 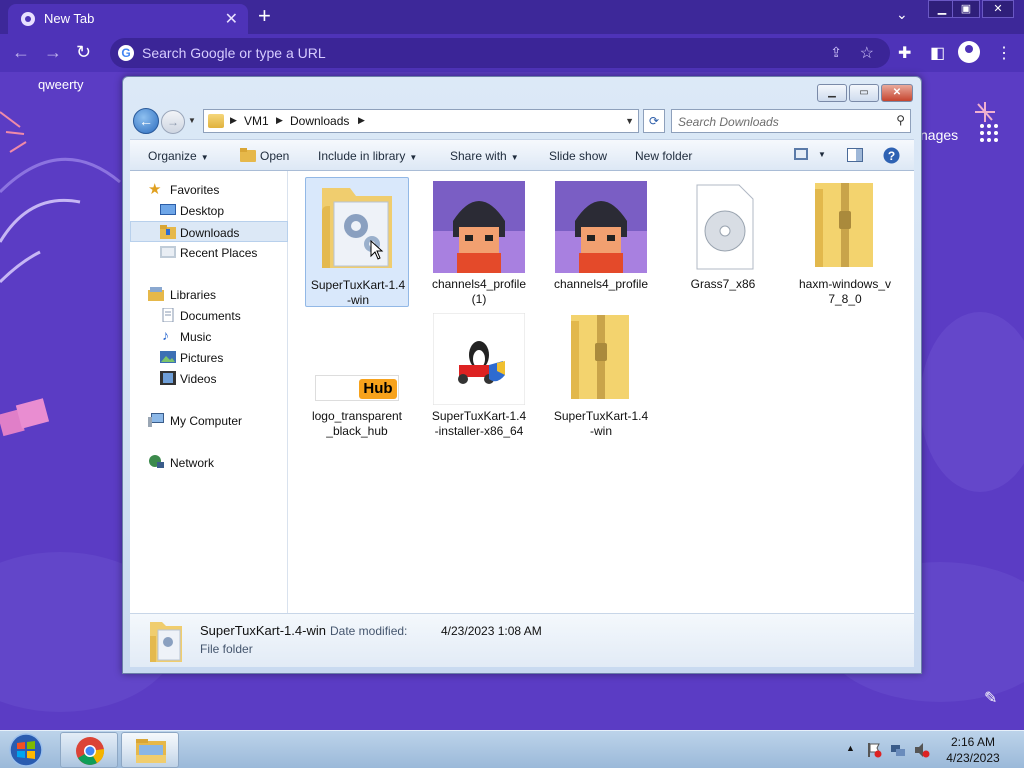 I want to click on chrome-menu-icon: ⋮, so click(x=1004, y=53).